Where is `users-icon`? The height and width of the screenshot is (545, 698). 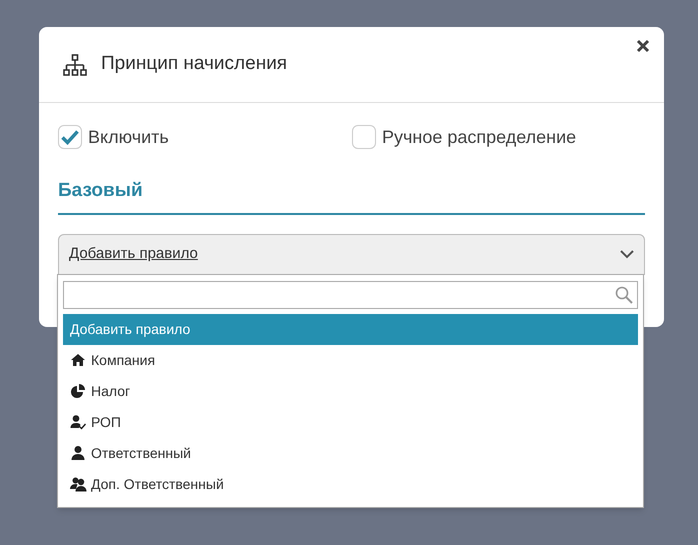 users-icon is located at coordinates (78, 484).